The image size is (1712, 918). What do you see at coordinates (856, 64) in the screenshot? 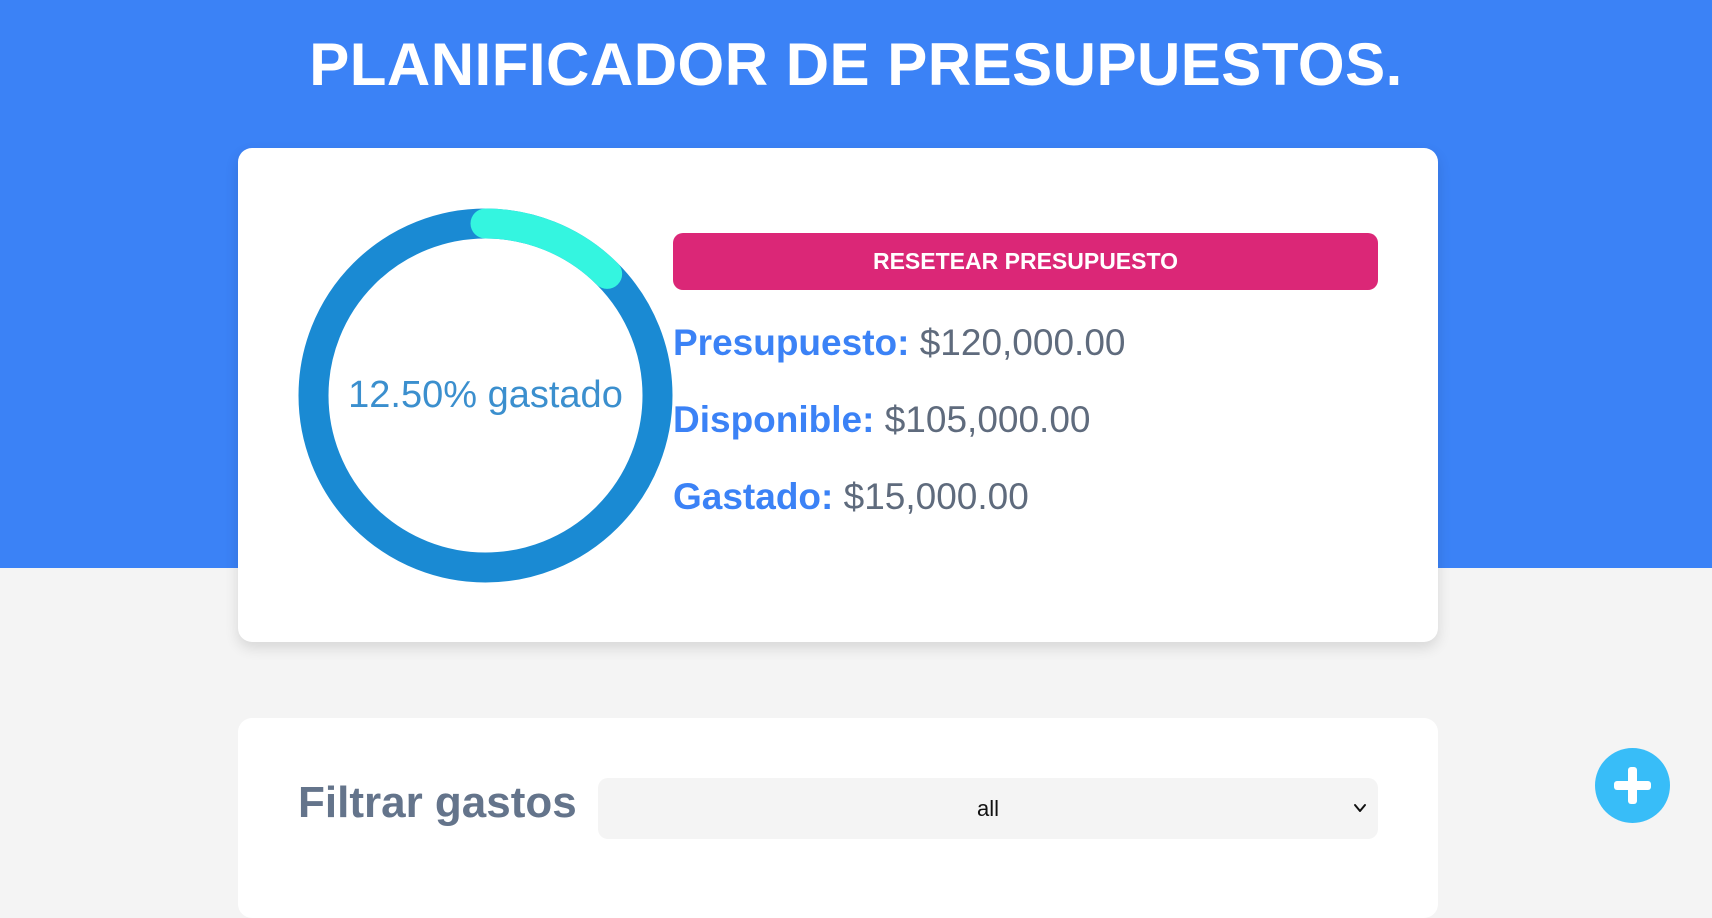
I see `page-title: PLANIFICADOR DE PRESUPUESTOS.` at bounding box center [856, 64].